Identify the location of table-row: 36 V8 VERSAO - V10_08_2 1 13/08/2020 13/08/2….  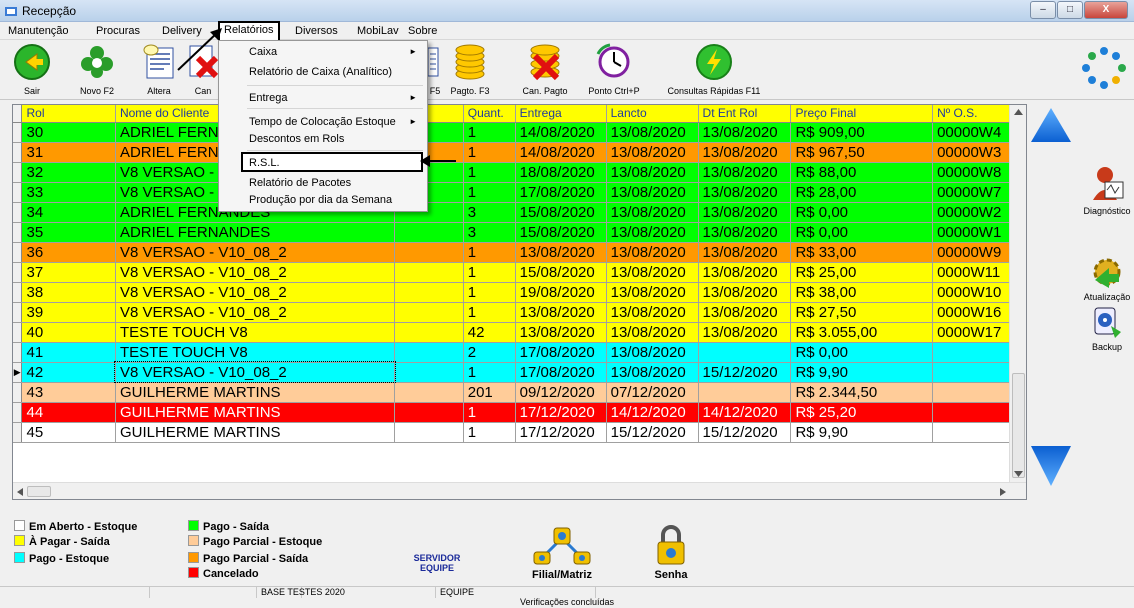
(519, 252).